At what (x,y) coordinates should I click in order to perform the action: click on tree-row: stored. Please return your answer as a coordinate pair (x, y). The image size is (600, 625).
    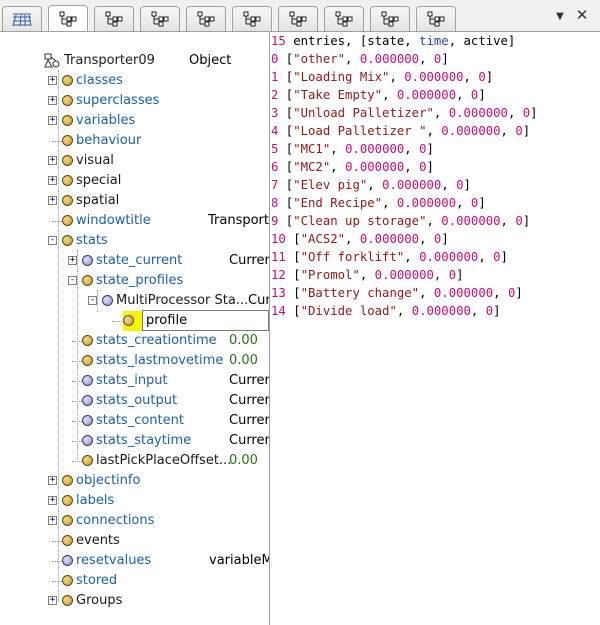
    Looking at the image, I should click on (134, 581).